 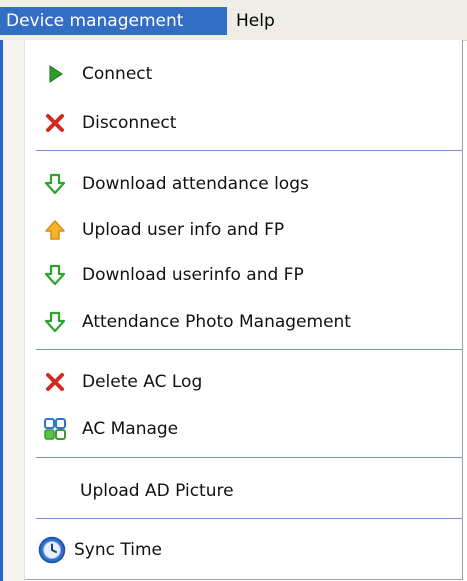 I want to click on menu-item-label: Delete AC Log, so click(x=142, y=382).